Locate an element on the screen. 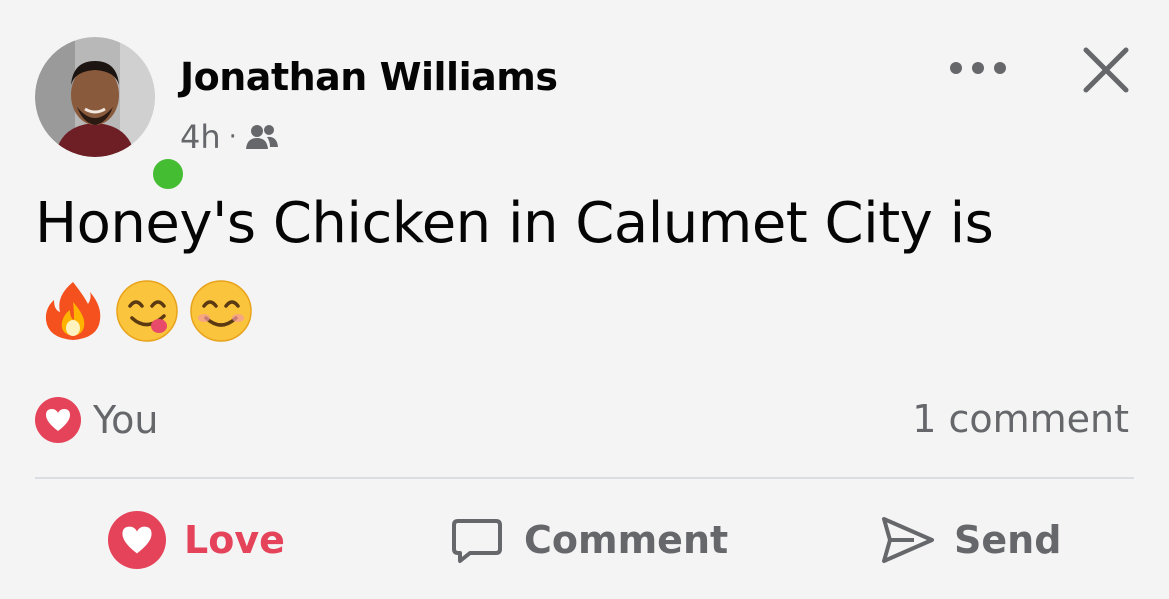  comment-button: Comment is located at coordinates (588, 540).